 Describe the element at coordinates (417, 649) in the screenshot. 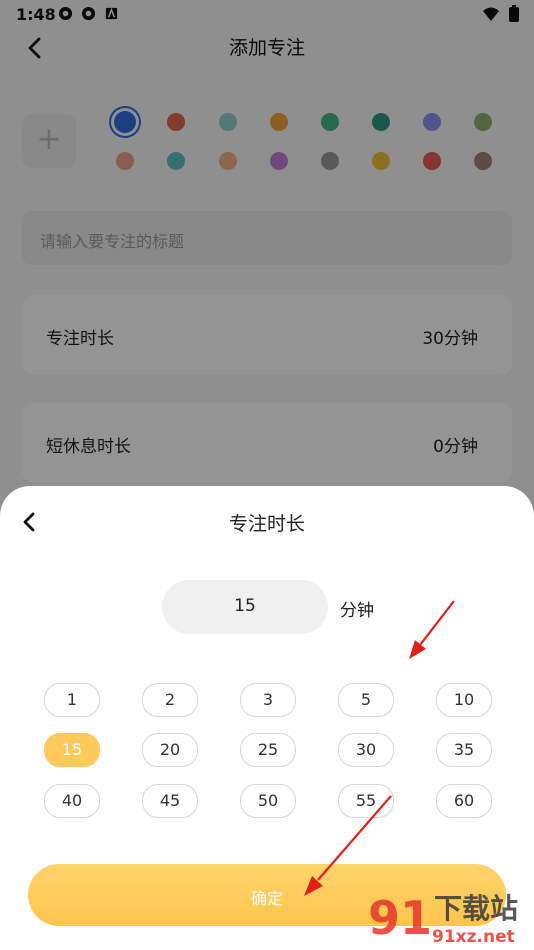

I see `annotation-arrow-head` at that location.